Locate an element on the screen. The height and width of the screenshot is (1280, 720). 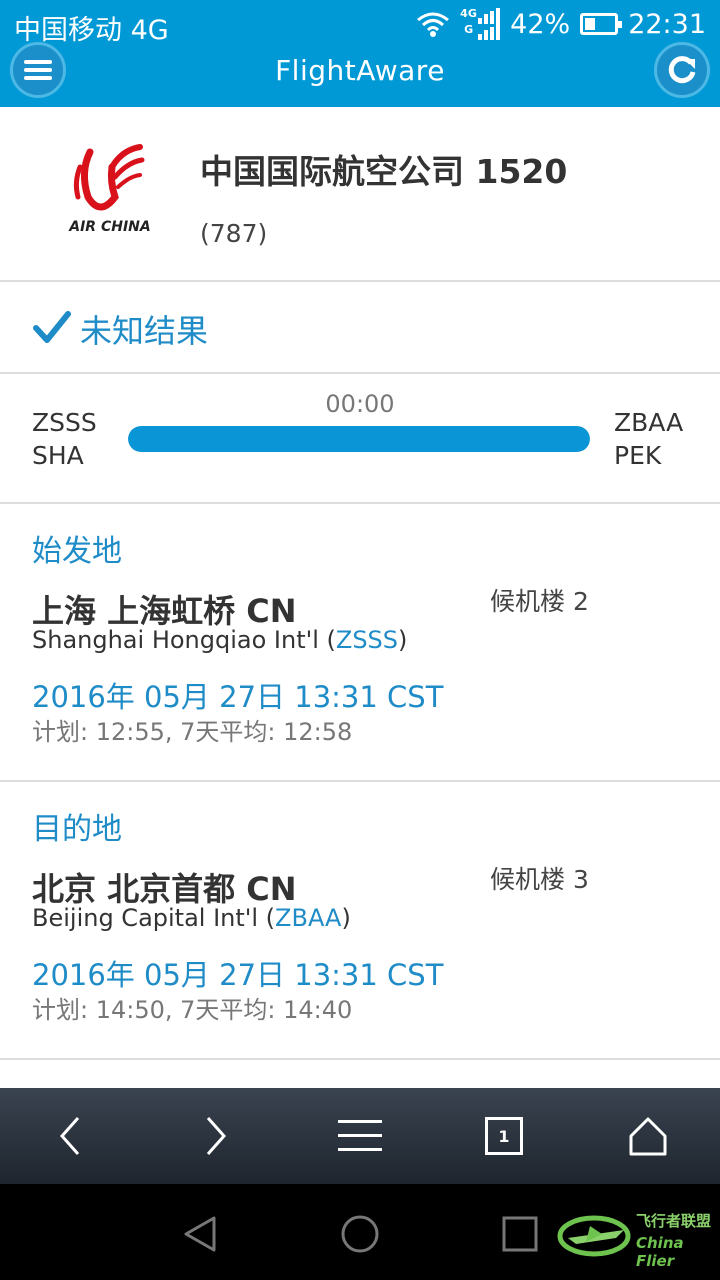
air-china-phoenix-icon is located at coordinates (109, 177).